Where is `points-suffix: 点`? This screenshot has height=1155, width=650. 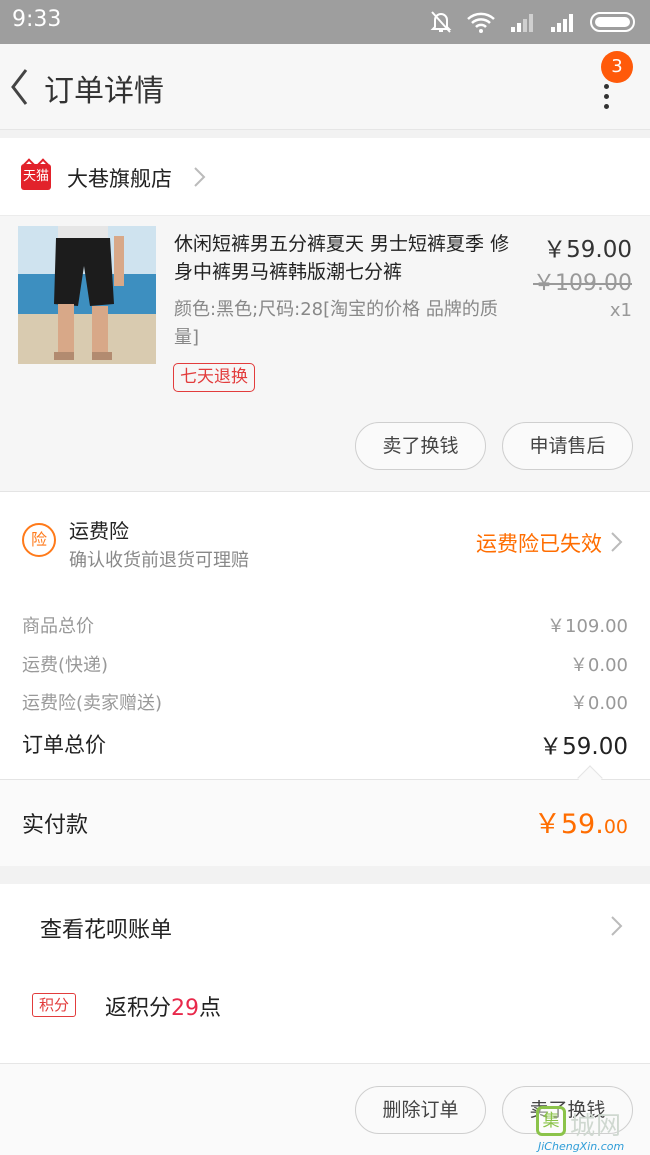
points-suffix: 点 is located at coordinates (210, 1008).